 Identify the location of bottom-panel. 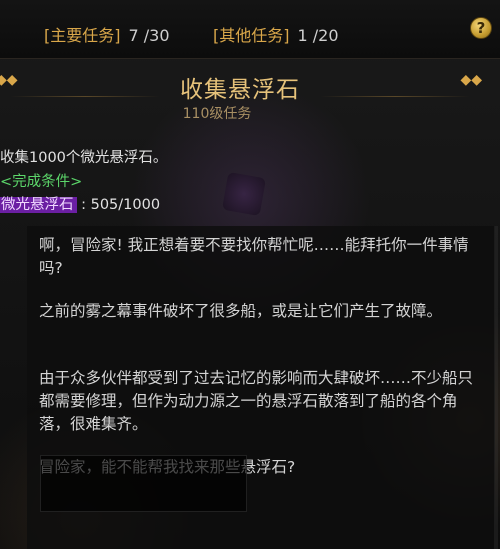
(143, 483).